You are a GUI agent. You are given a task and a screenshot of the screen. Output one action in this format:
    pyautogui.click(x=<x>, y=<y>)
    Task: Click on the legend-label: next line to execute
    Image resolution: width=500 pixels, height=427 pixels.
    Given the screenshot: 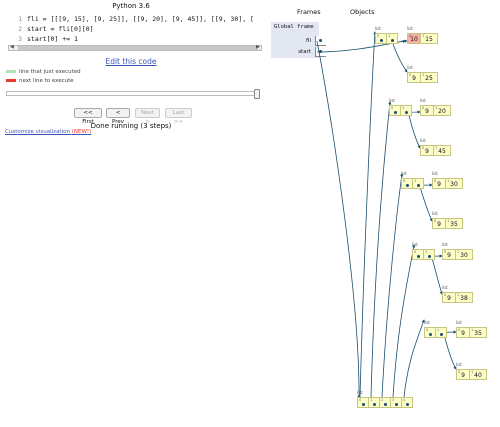 What is the action you would take?
    pyautogui.click(x=46, y=81)
    